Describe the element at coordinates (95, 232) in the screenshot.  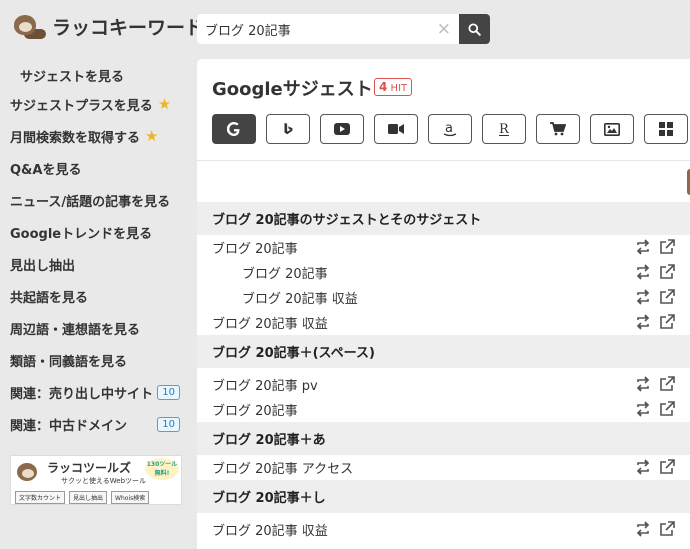
I see `sidebar-item-google-trends: Googleトレンドを見る` at that location.